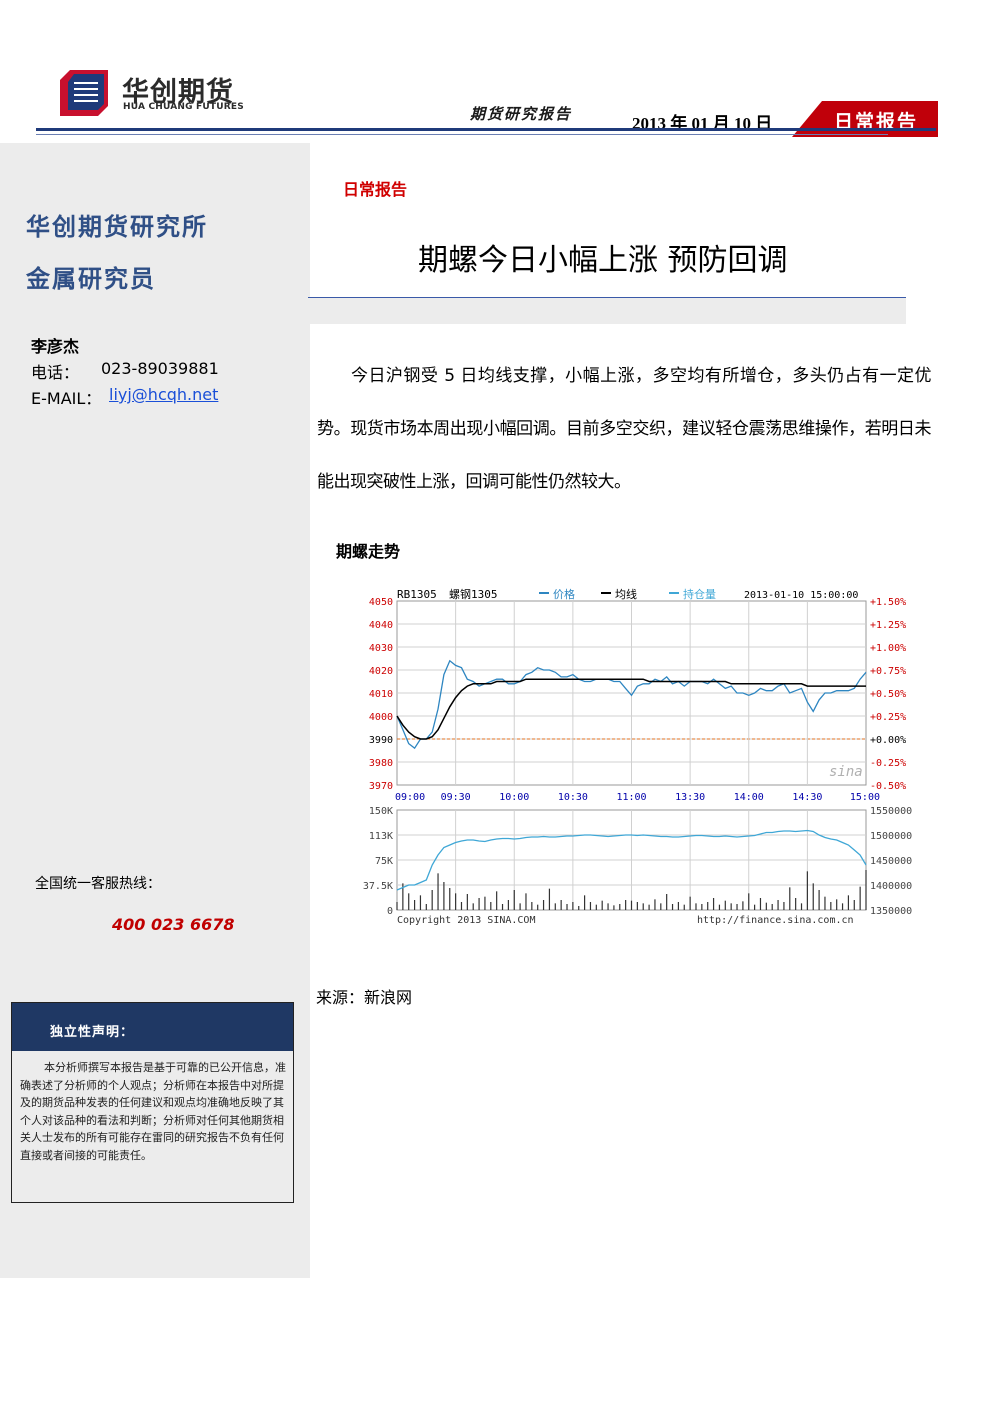 This screenshot has height=1403, width=992. What do you see at coordinates (521, 114) in the screenshot?
I see `report-type: 期货研究报告` at bounding box center [521, 114].